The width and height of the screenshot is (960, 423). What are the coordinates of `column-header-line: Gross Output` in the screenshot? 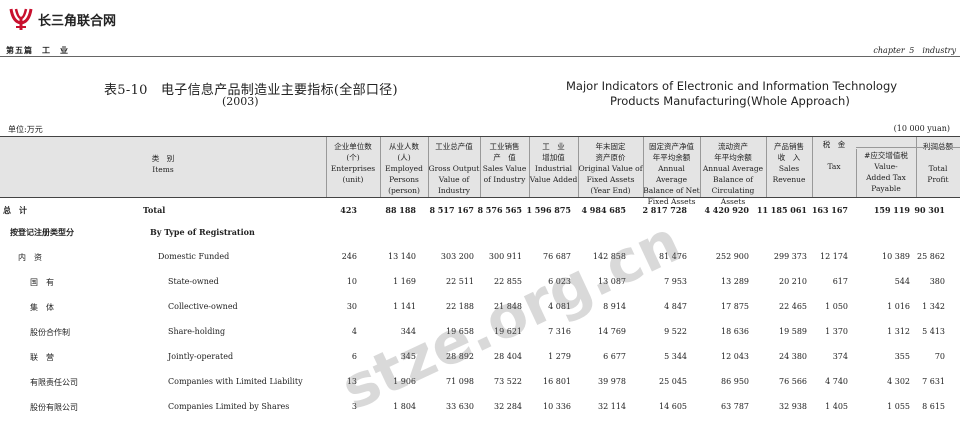 It's located at (454, 168).